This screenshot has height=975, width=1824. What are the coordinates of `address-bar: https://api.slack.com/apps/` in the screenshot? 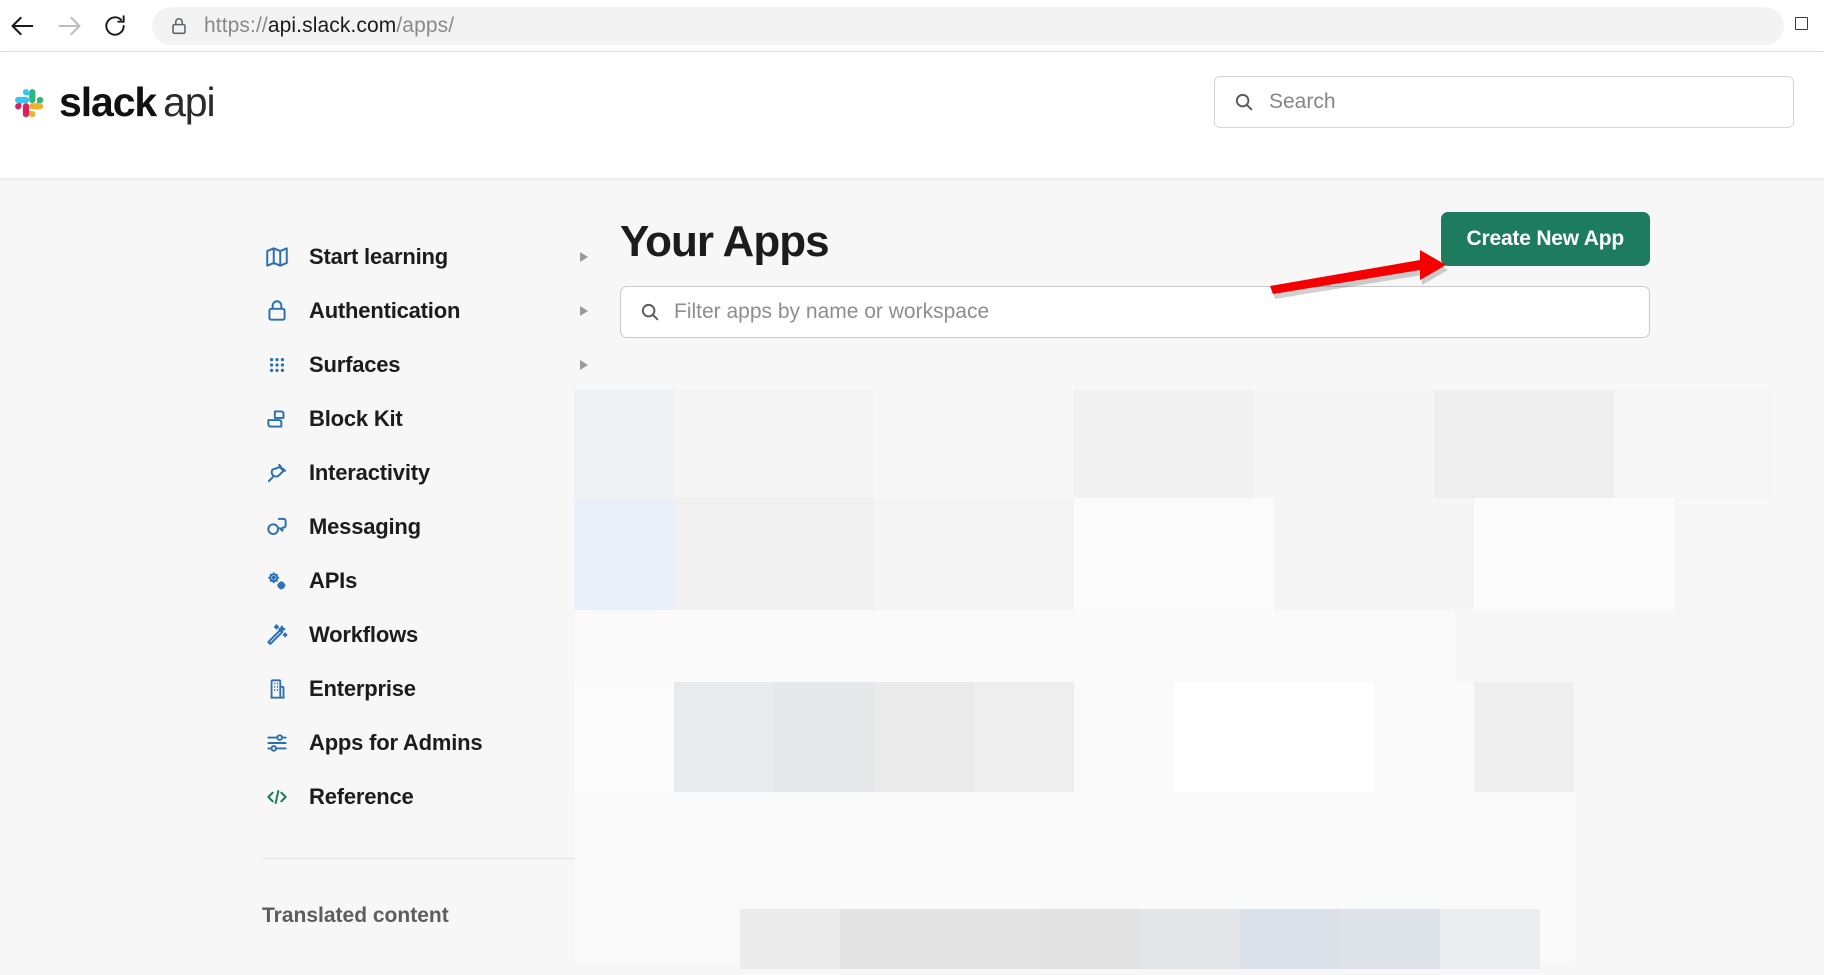 It's located at (968, 25).